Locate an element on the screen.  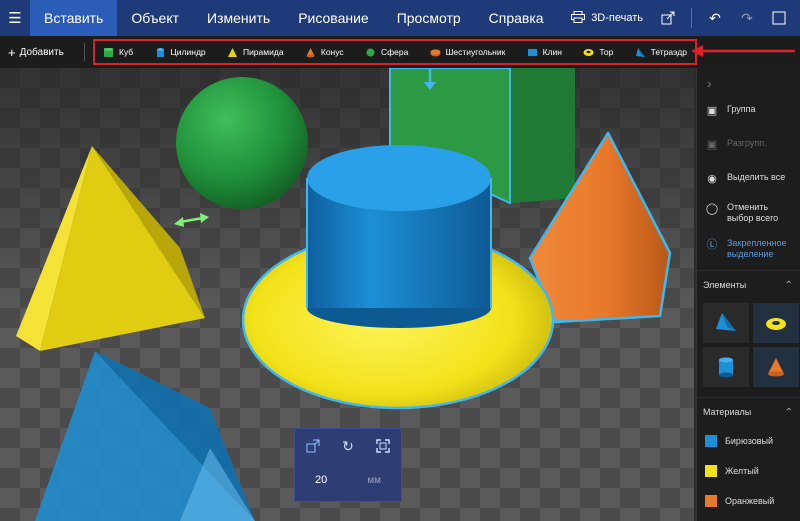
plus-icon: + is located at coordinates (12, 52).